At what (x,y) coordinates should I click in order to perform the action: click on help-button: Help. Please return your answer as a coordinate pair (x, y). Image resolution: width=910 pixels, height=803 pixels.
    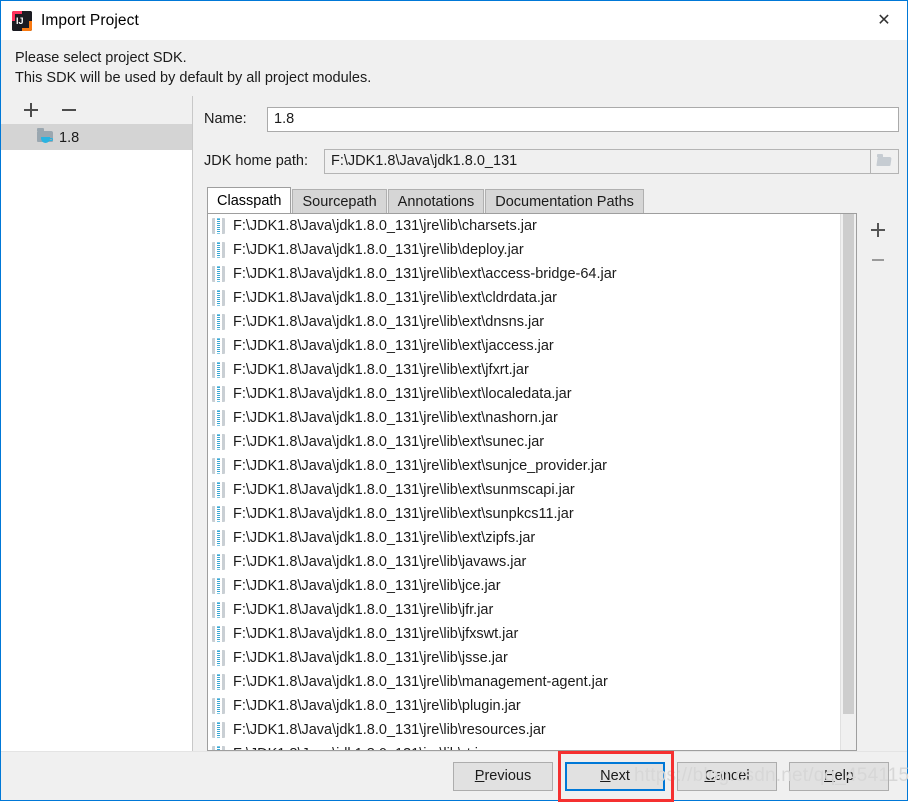
    Looking at the image, I should click on (839, 776).